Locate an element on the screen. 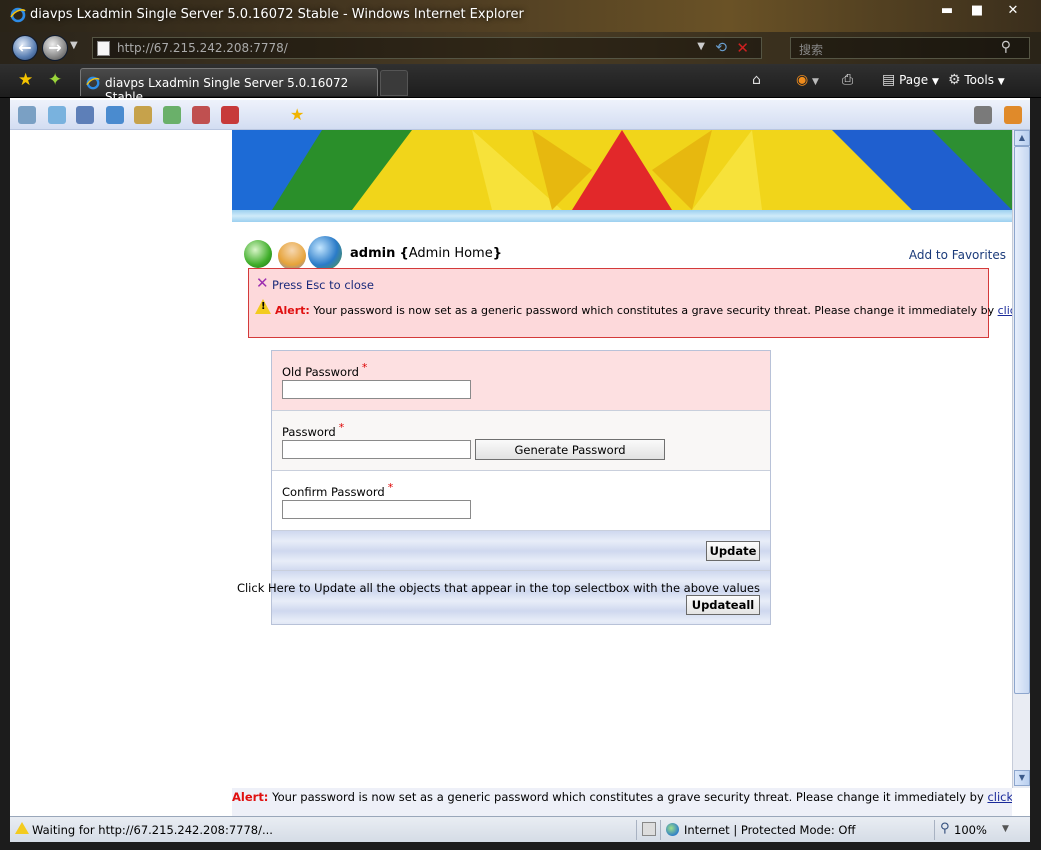 The image size is (1041, 850). tools-menu: ⚙ Tools ▼ is located at coordinates (976, 80).